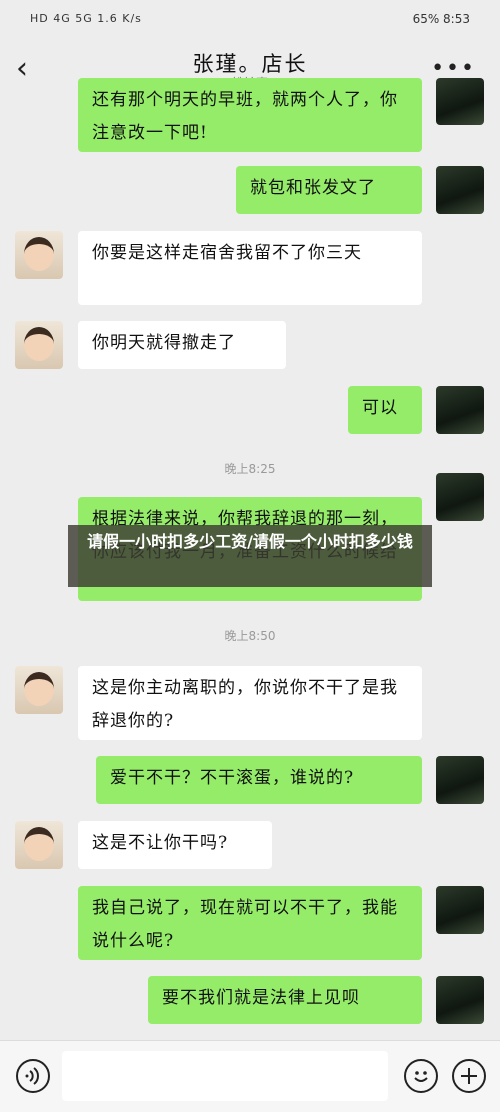 Image resolution: width=500 pixels, height=1112 pixels. What do you see at coordinates (469, 1076) in the screenshot?
I see `plus-icon` at bounding box center [469, 1076].